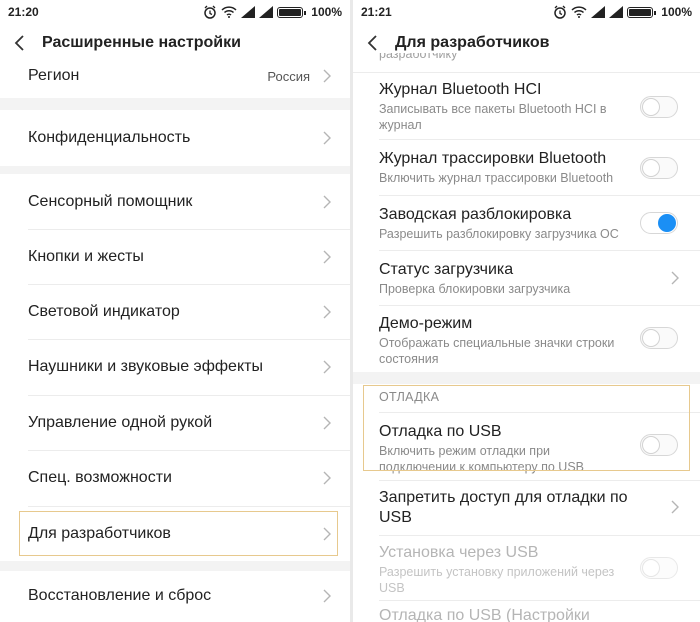 This screenshot has height=622, width=700. Describe the element at coordinates (503, 507) in the screenshot. I see `setting-title: Запретить доступ для отладки по USB` at that location.